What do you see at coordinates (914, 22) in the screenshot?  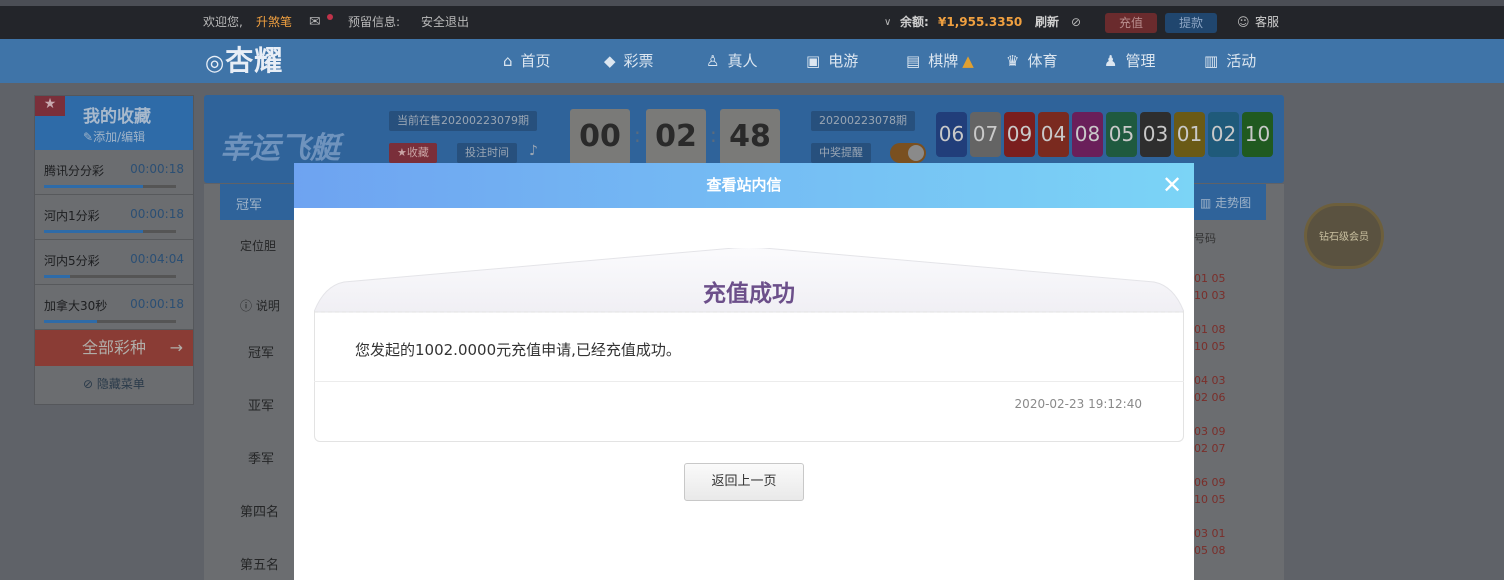 I see `balance-label: 余额:` at bounding box center [914, 22].